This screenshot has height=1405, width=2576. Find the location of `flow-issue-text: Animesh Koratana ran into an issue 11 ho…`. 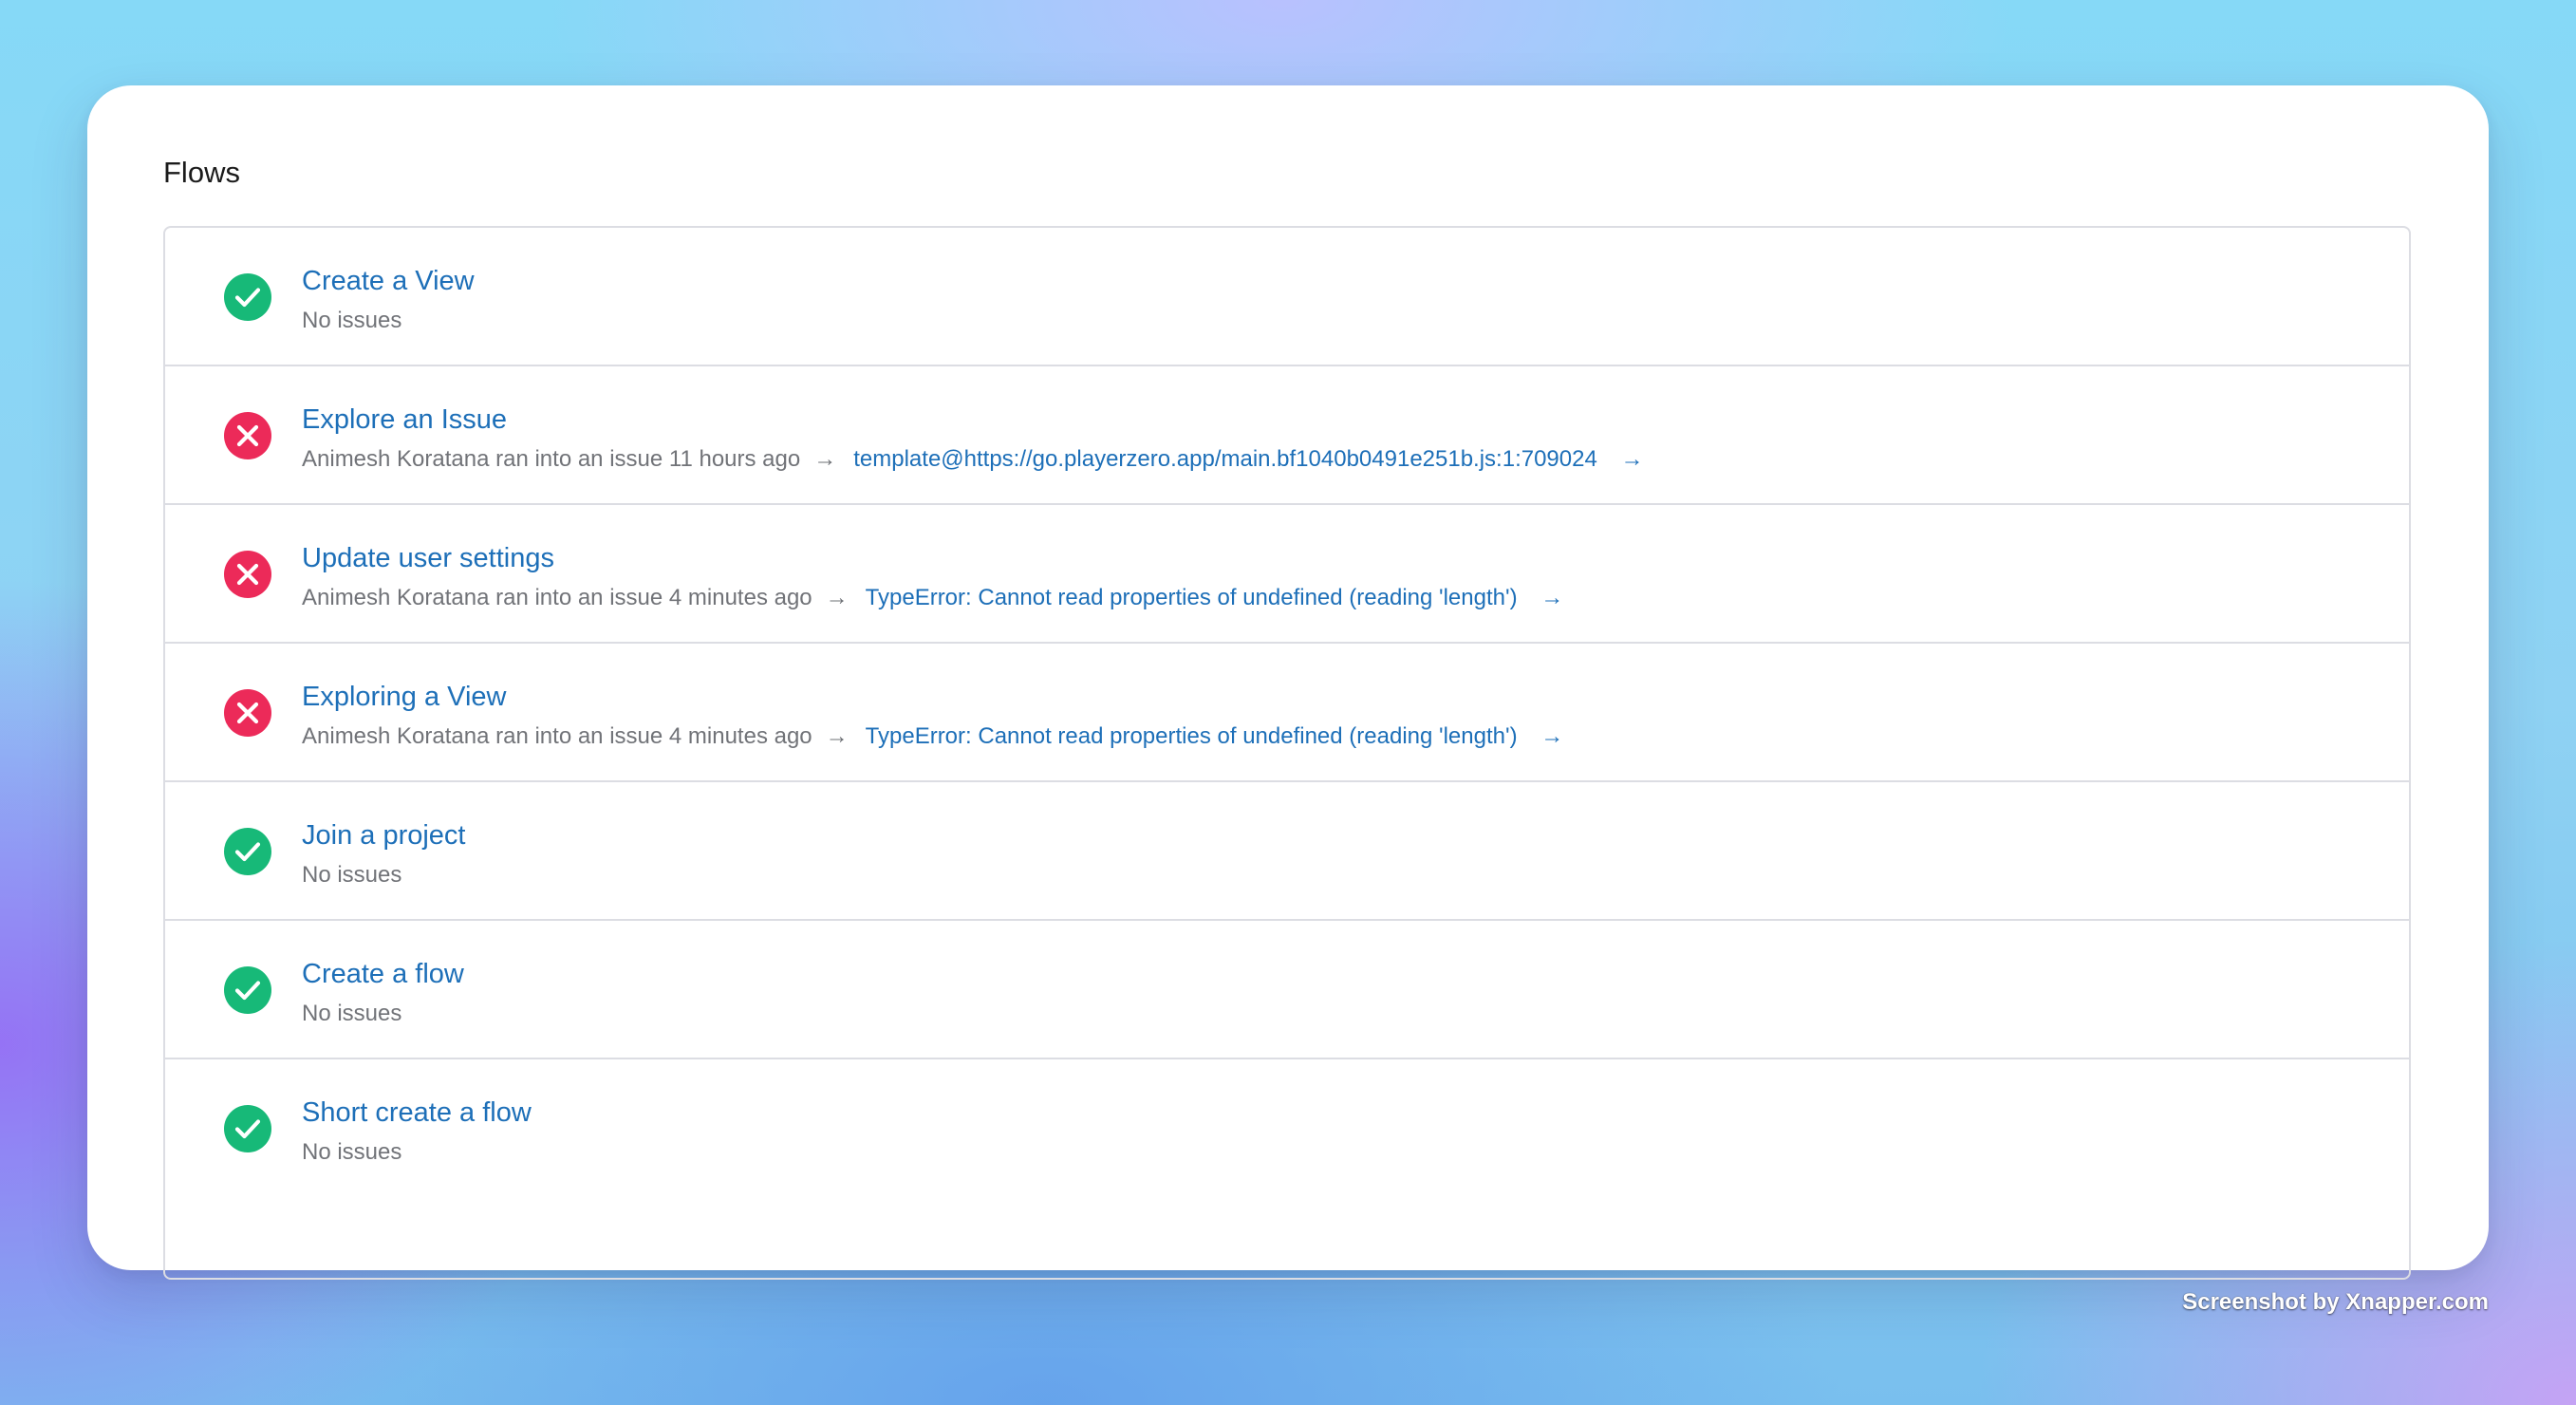

flow-issue-text: Animesh Koratana ran into an issue 11 ho… is located at coordinates (551, 459).